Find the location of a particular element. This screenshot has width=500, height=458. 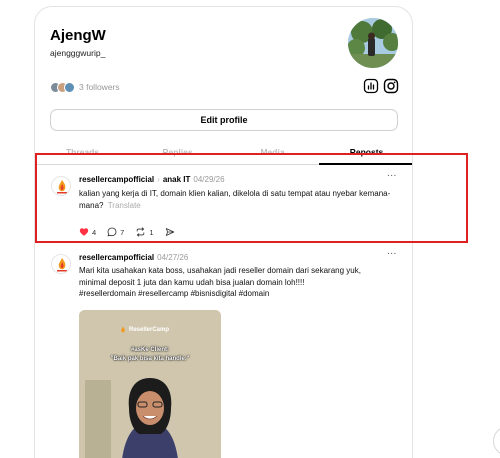

username: ajengggwurip_ is located at coordinates (78, 53).